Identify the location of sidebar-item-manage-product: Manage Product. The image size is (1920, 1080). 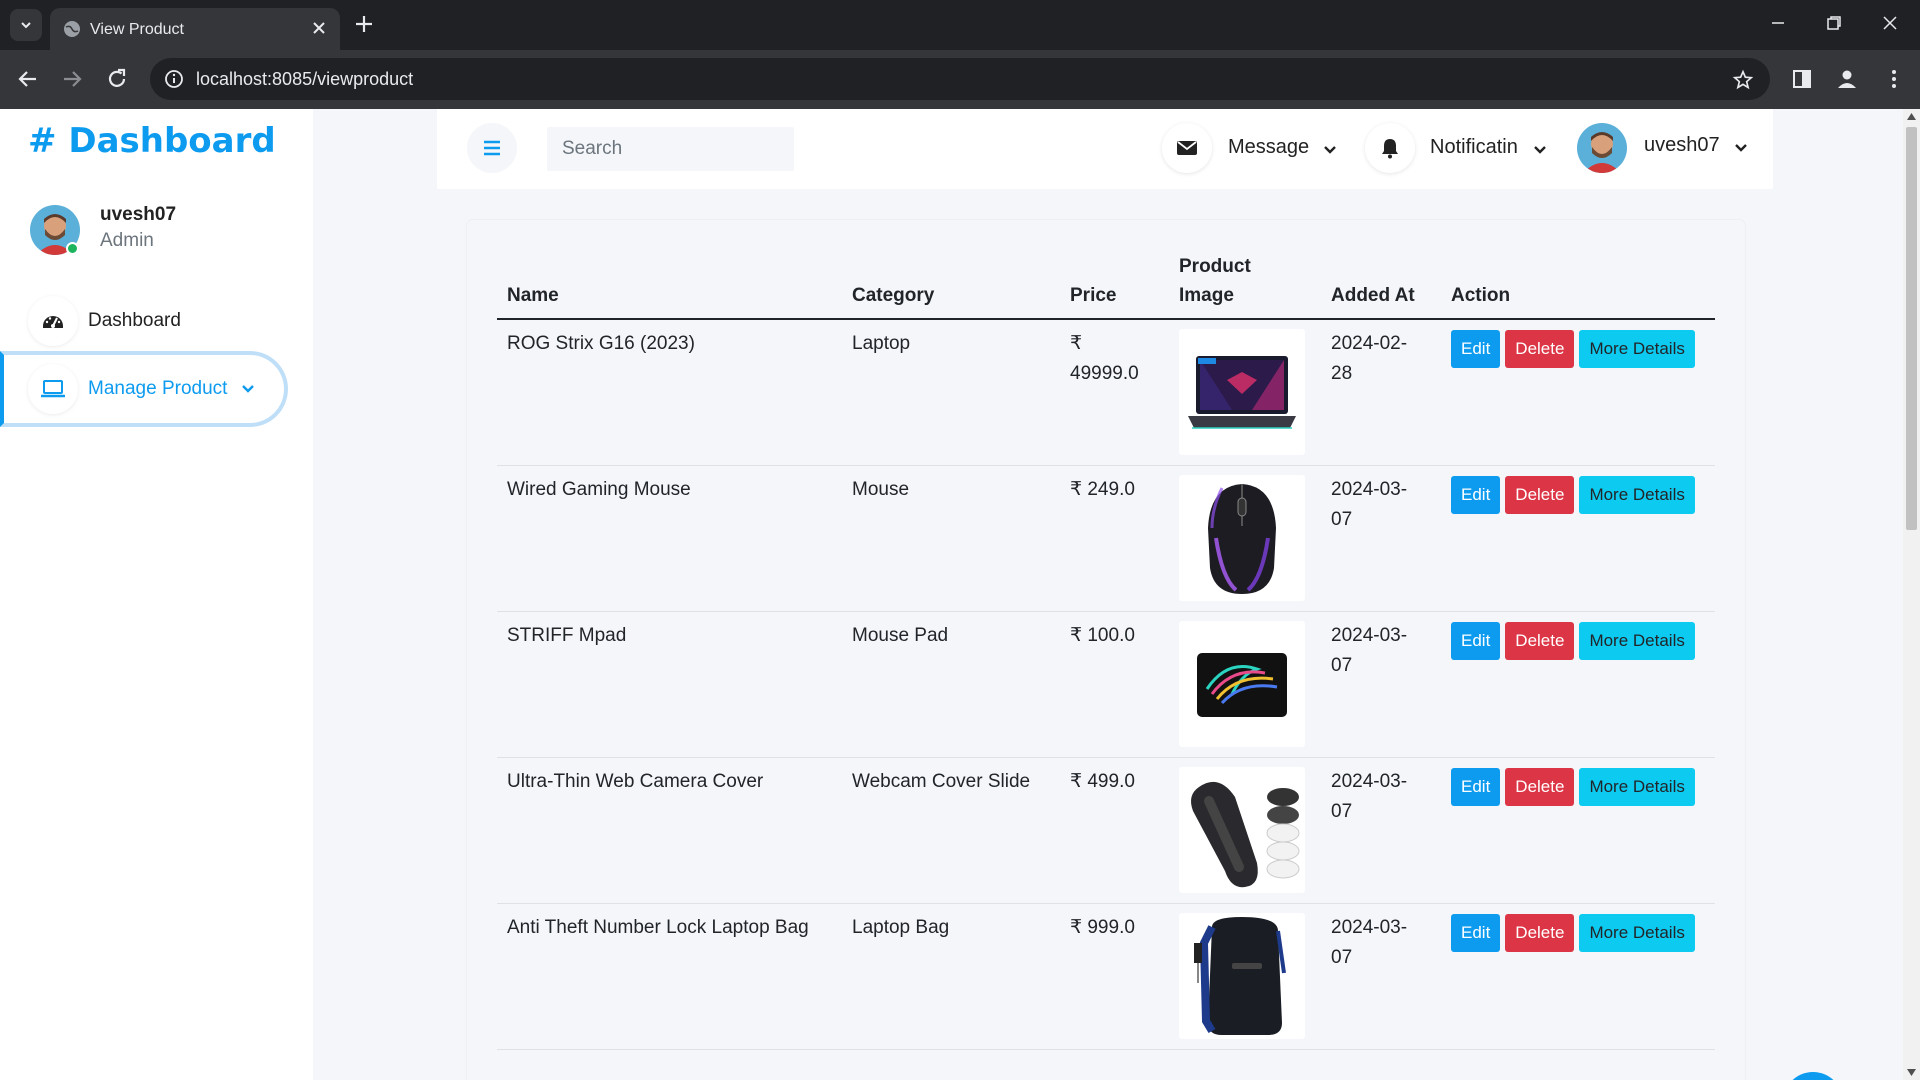
(144, 389).